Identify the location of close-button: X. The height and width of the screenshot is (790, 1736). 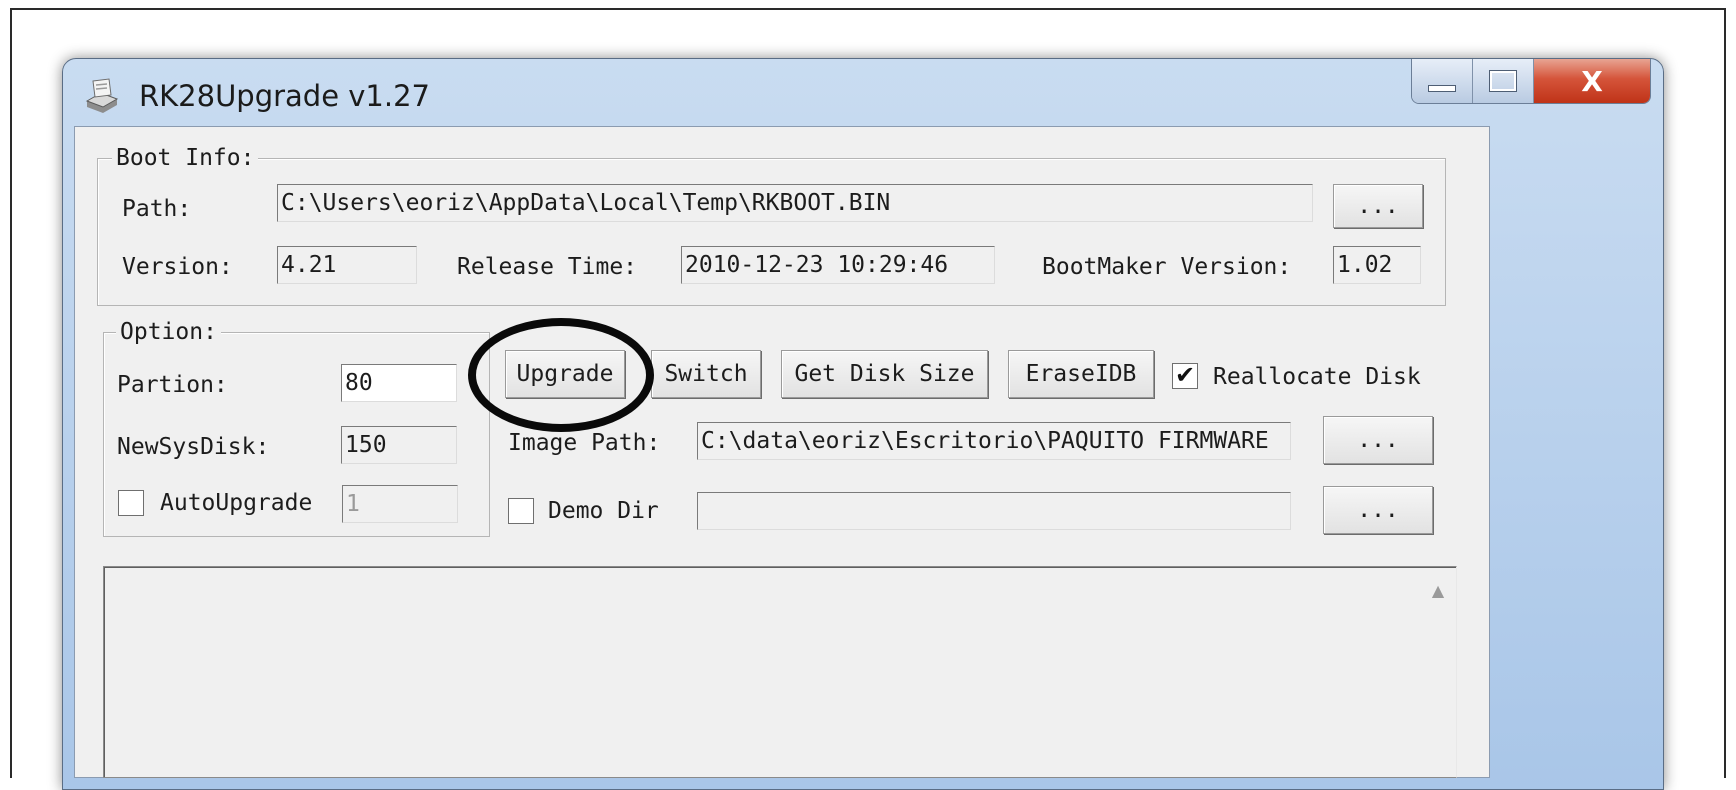
(1592, 81).